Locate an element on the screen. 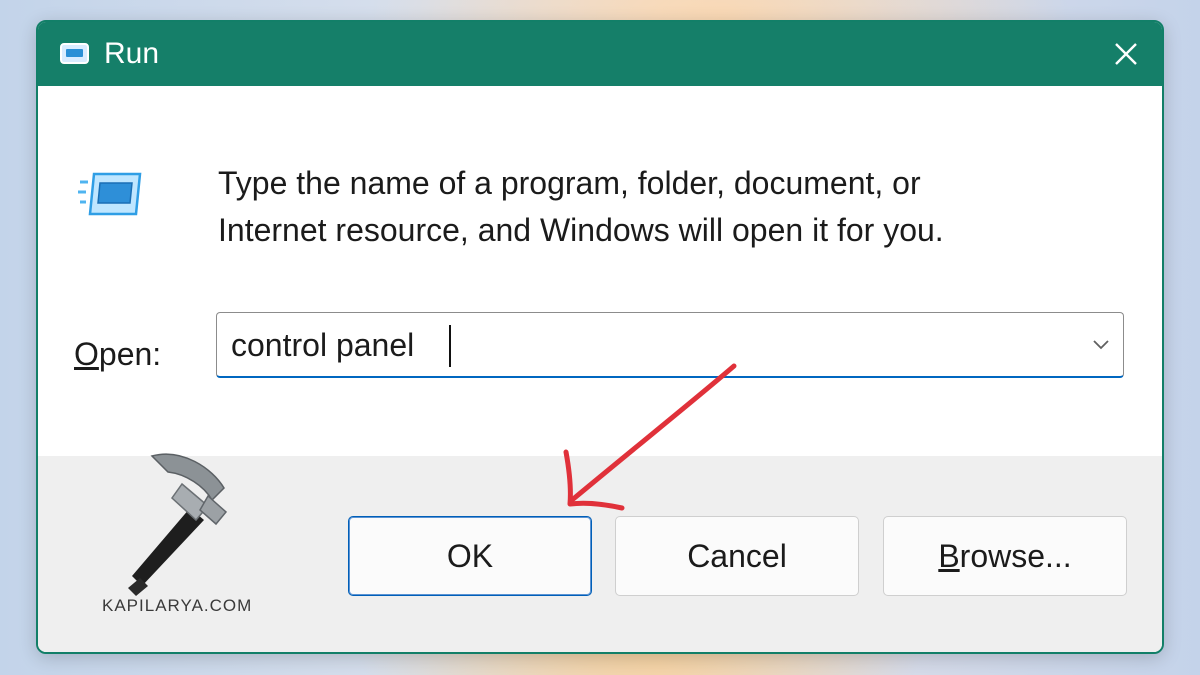 The width and height of the screenshot is (1200, 675). close-icon is located at coordinates (1126, 54).